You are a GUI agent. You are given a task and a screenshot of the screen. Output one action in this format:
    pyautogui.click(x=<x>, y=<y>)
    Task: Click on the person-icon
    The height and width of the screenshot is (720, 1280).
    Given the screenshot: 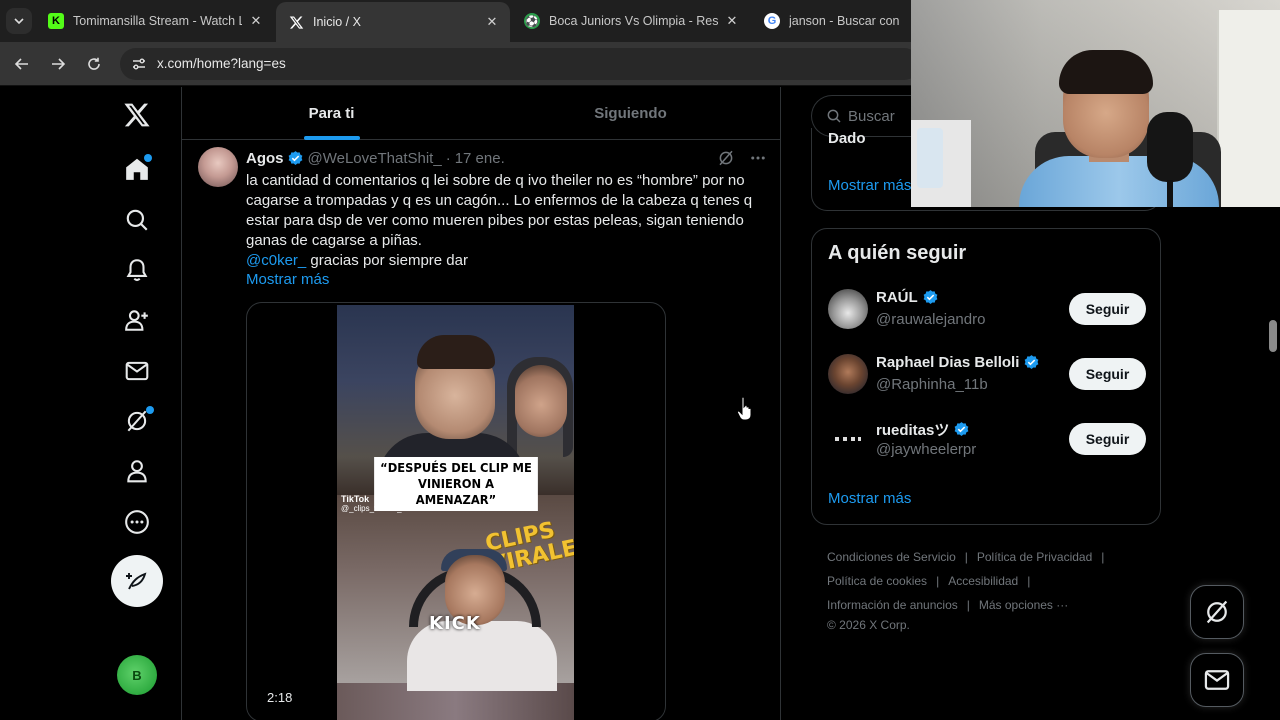 What is the action you would take?
    pyautogui.click(x=137, y=471)
    